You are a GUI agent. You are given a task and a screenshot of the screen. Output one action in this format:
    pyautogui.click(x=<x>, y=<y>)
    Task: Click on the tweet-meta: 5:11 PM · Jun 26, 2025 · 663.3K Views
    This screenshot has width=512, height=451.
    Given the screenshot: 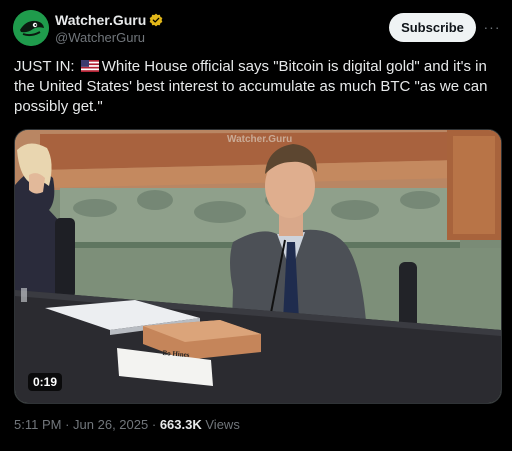 What is the action you would take?
    pyautogui.click(x=127, y=424)
    